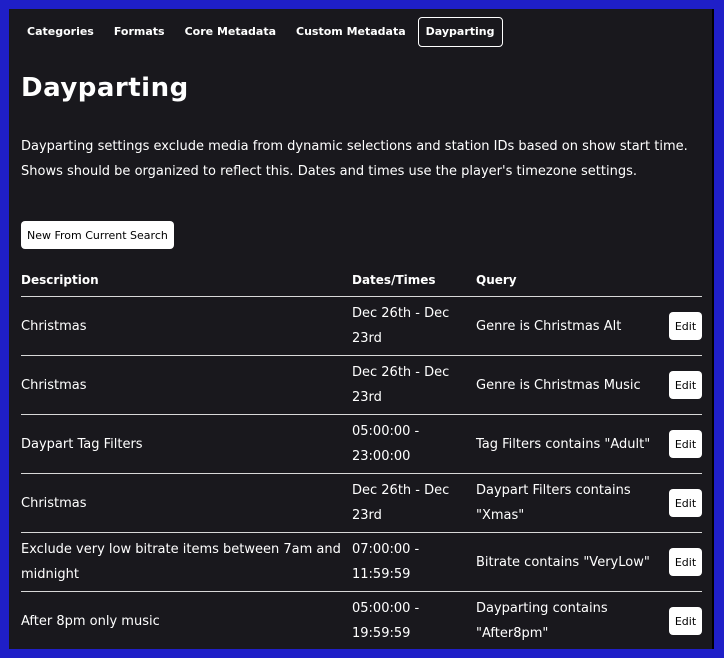 The width and height of the screenshot is (724, 658). What do you see at coordinates (105, 88) in the screenshot?
I see `page-title: Dayparting` at bounding box center [105, 88].